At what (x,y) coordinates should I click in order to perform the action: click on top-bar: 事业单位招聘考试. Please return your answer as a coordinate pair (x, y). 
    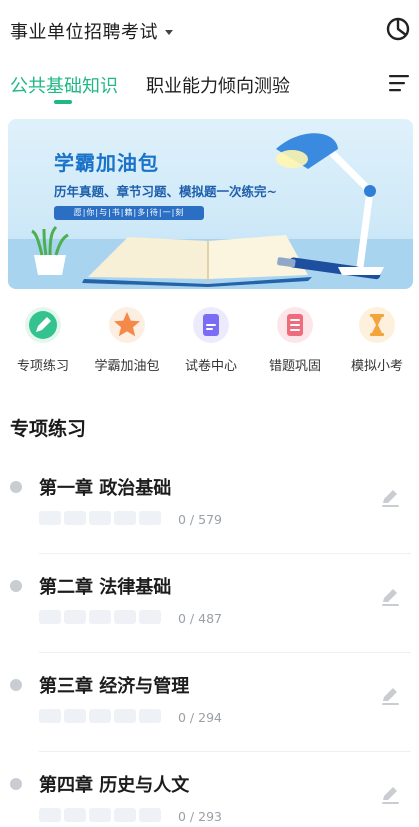
    Looking at the image, I should click on (209, 29).